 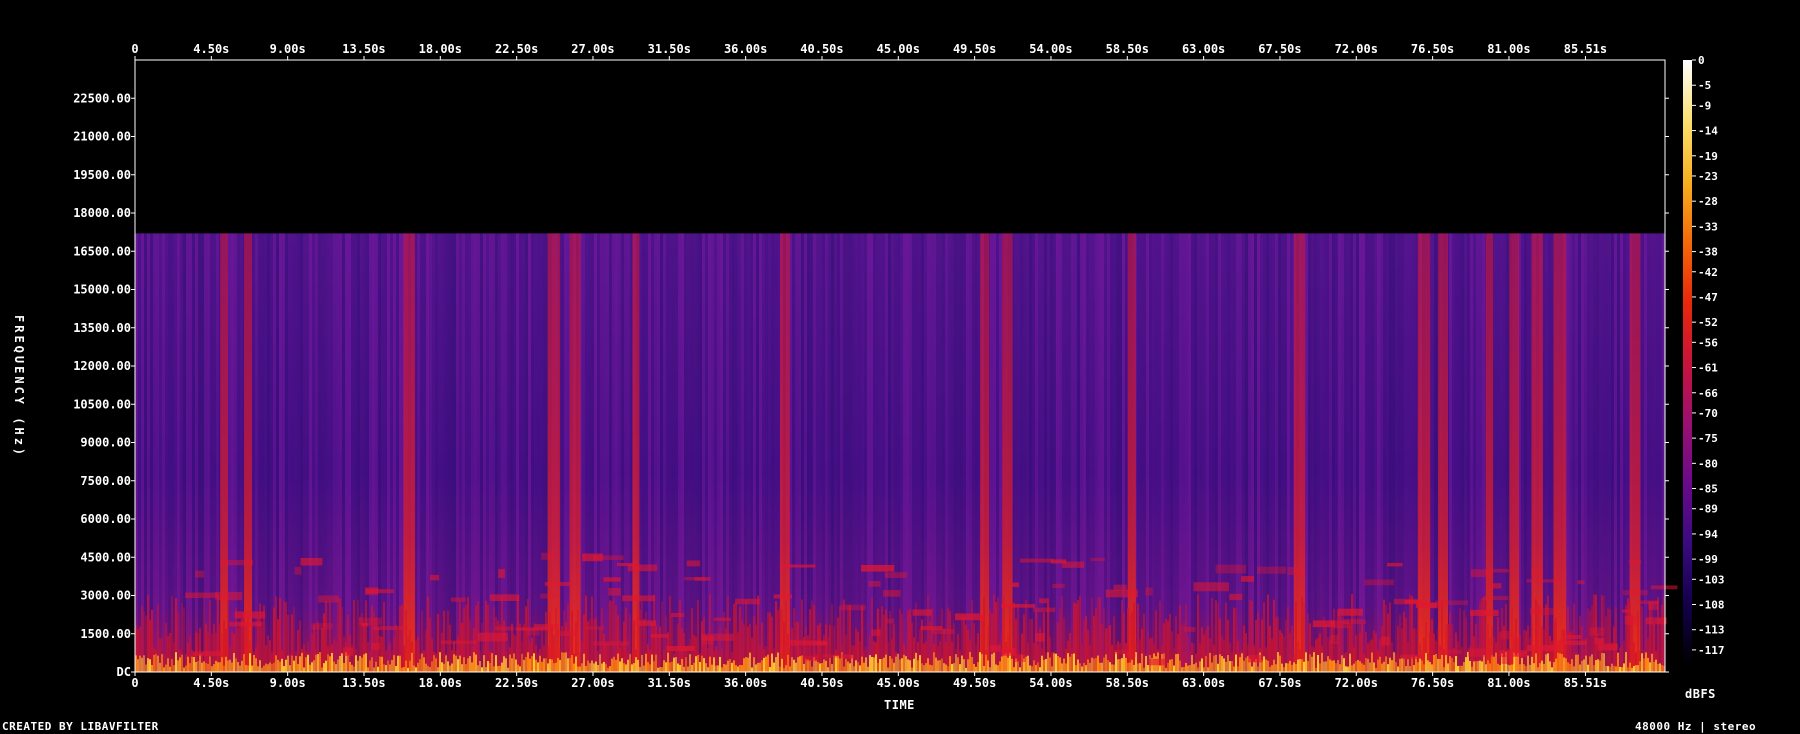 I want to click on colorbar-tick-label: -61, so click(x=1708, y=368).